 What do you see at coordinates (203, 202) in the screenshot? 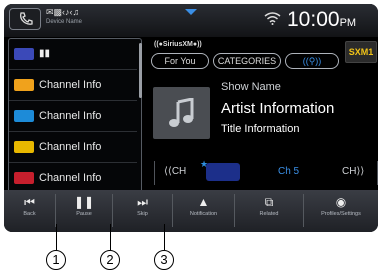
I see `notification-icon: ▲` at bounding box center [203, 202].